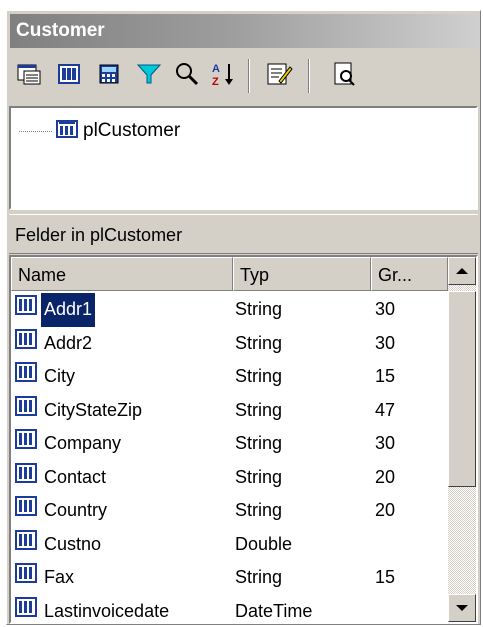 This screenshot has width=483, height=627. I want to click on fields-header: Felder in plCustomer, so click(243, 234).